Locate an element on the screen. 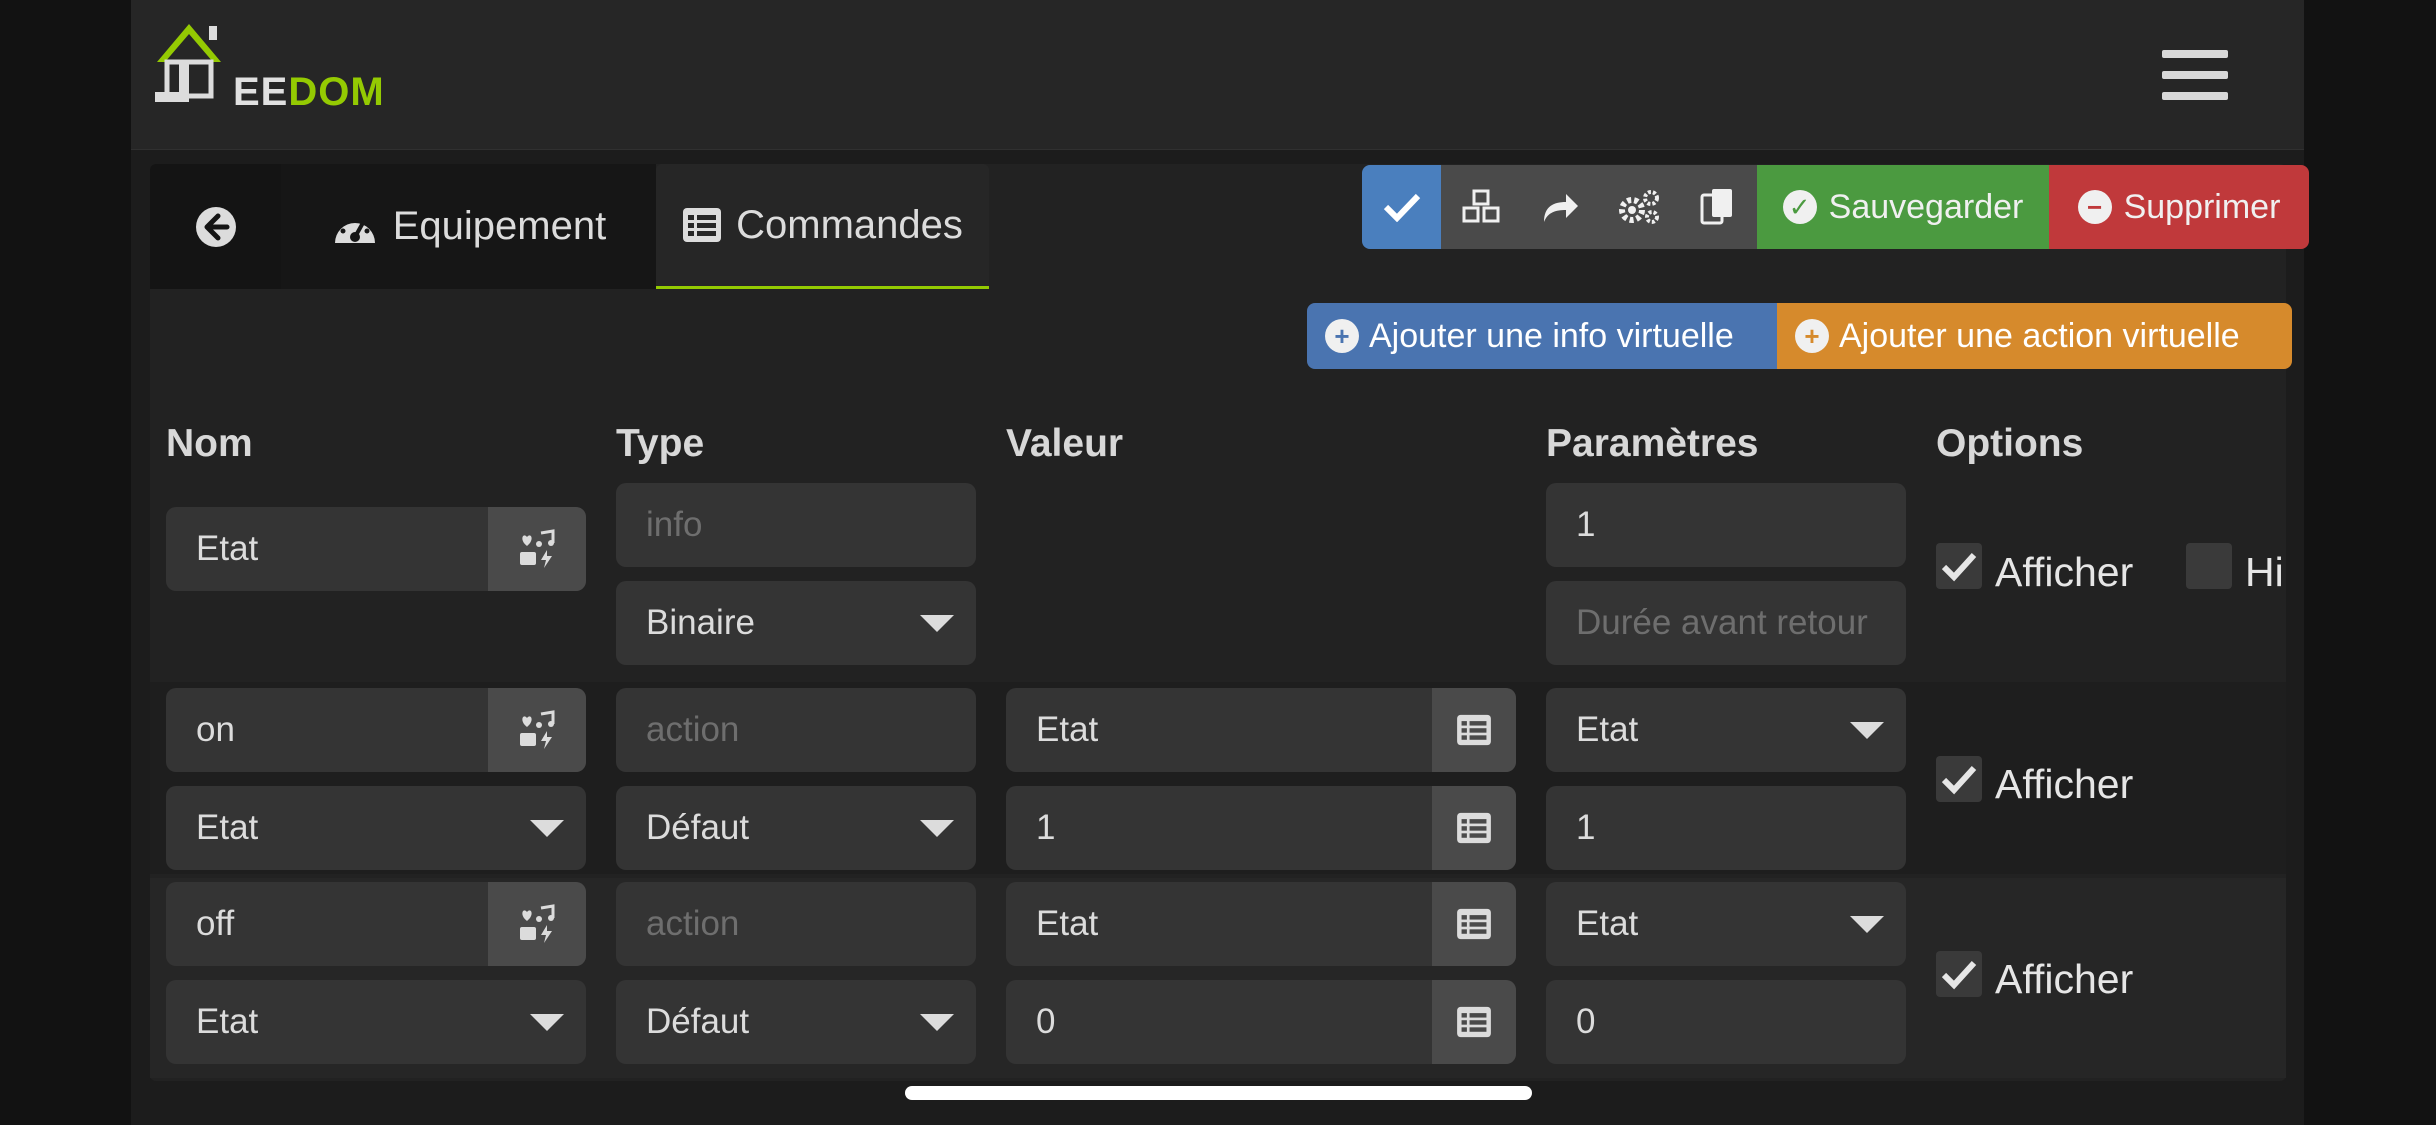 This screenshot has height=1125, width=2436. arrow-circle-left-icon is located at coordinates (215, 226).